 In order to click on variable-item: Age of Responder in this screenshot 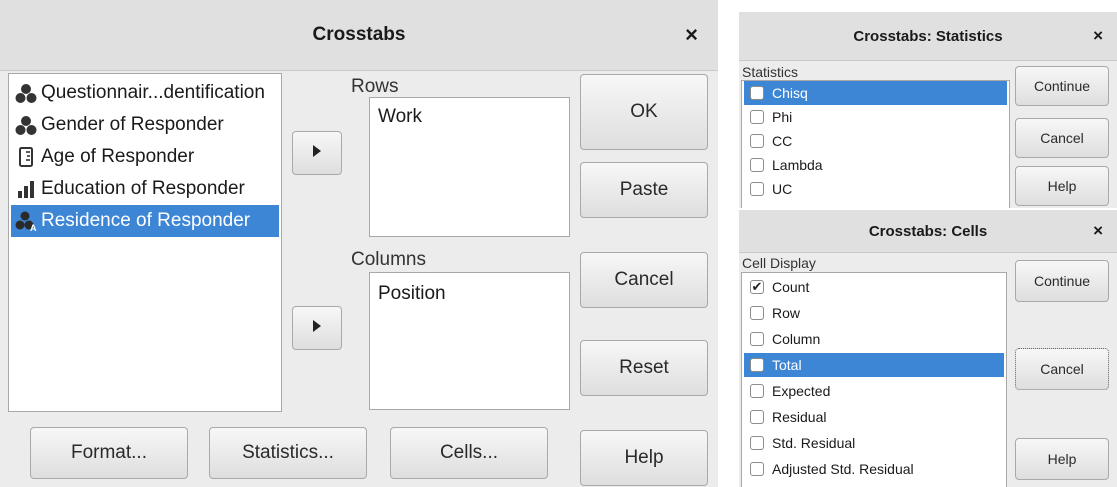, I will do `click(145, 157)`.